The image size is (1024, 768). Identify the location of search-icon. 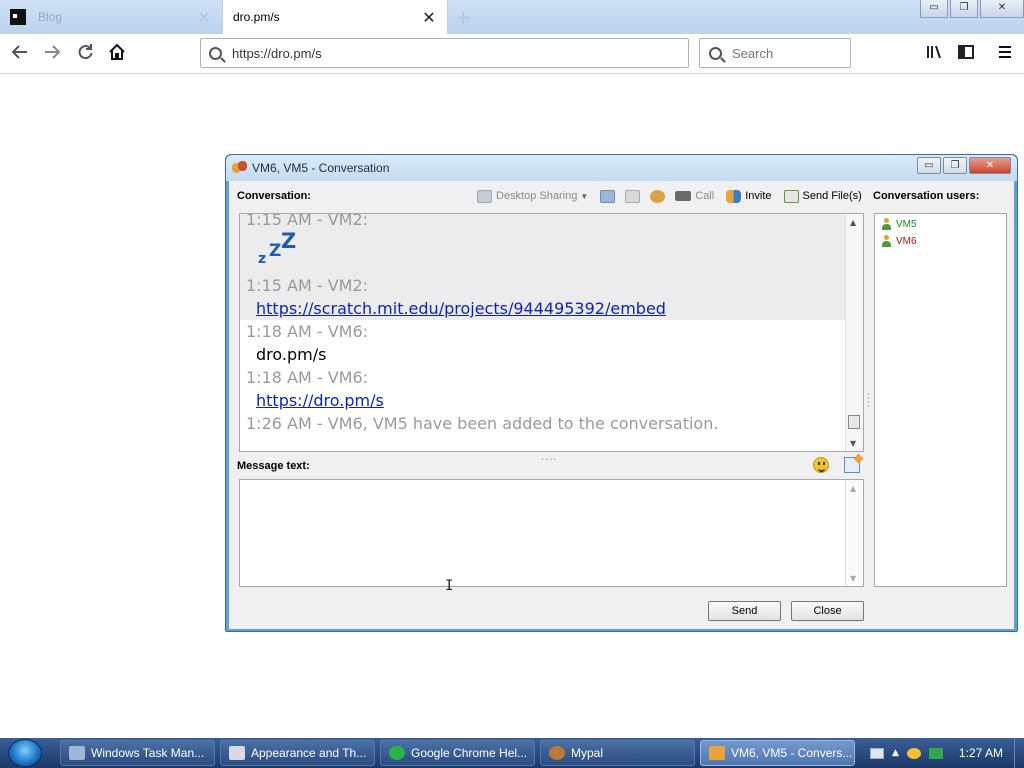
(215, 53).